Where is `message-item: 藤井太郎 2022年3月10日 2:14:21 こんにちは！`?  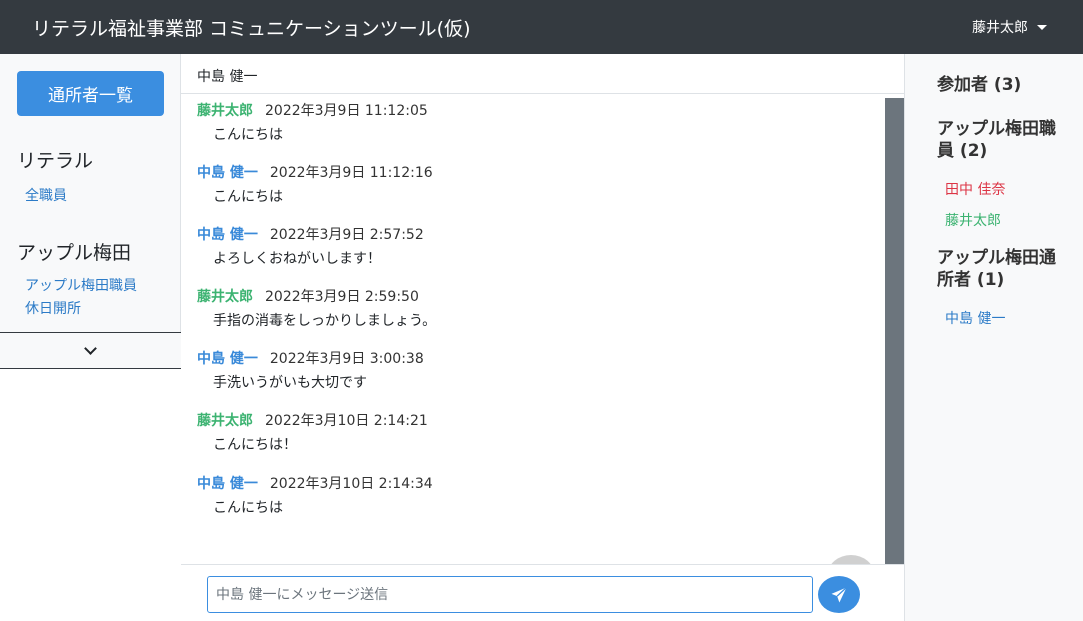
message-item: 藤井太郎 2022年3月10日 2:14:21 こんにちは！ is located at coordinates (312, 432).